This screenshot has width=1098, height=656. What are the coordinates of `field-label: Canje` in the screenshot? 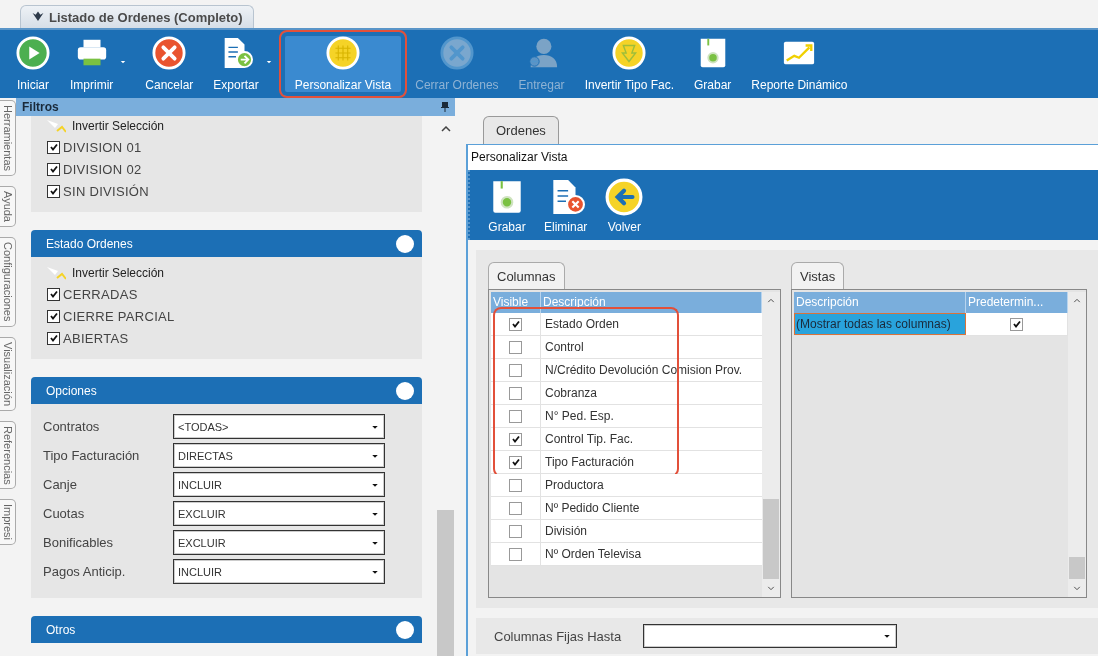 It's located at (60, 484).